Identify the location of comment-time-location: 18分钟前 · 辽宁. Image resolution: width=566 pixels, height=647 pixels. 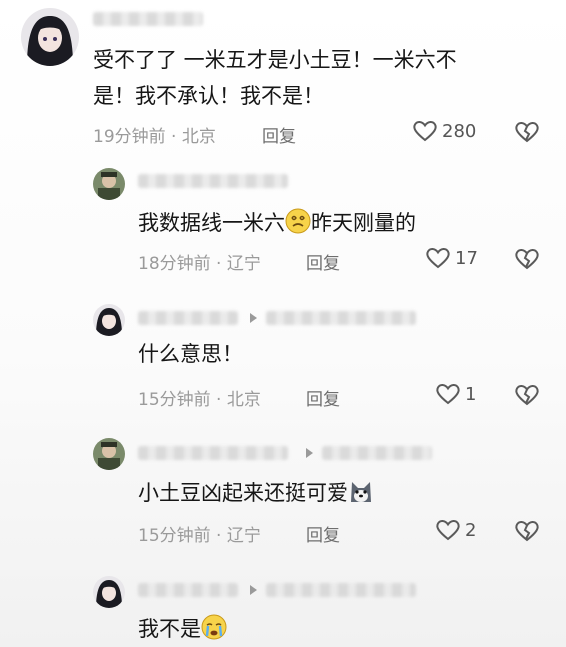
(199, 264).